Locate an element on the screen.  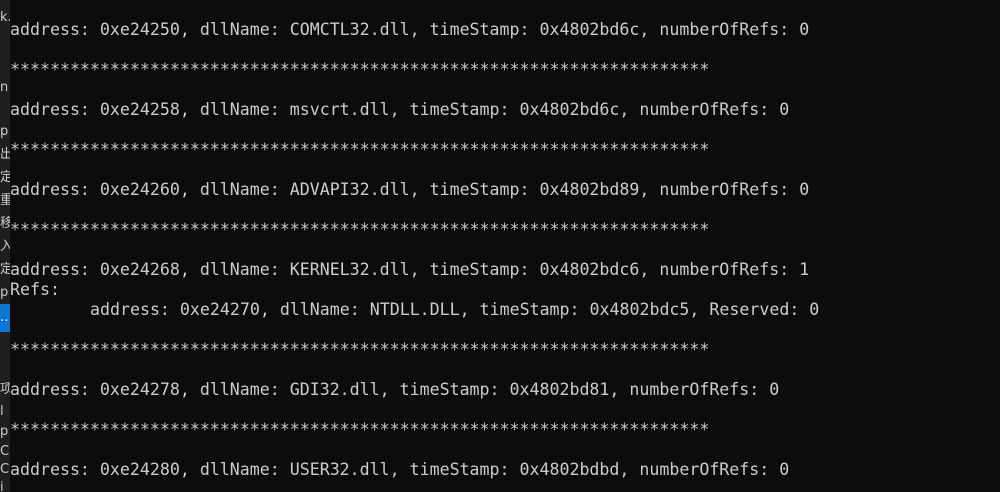
background-window-strip: k. n p 出 定 重 移 入 定 p … 项 l p C C i is located at coordinates (5, 246).